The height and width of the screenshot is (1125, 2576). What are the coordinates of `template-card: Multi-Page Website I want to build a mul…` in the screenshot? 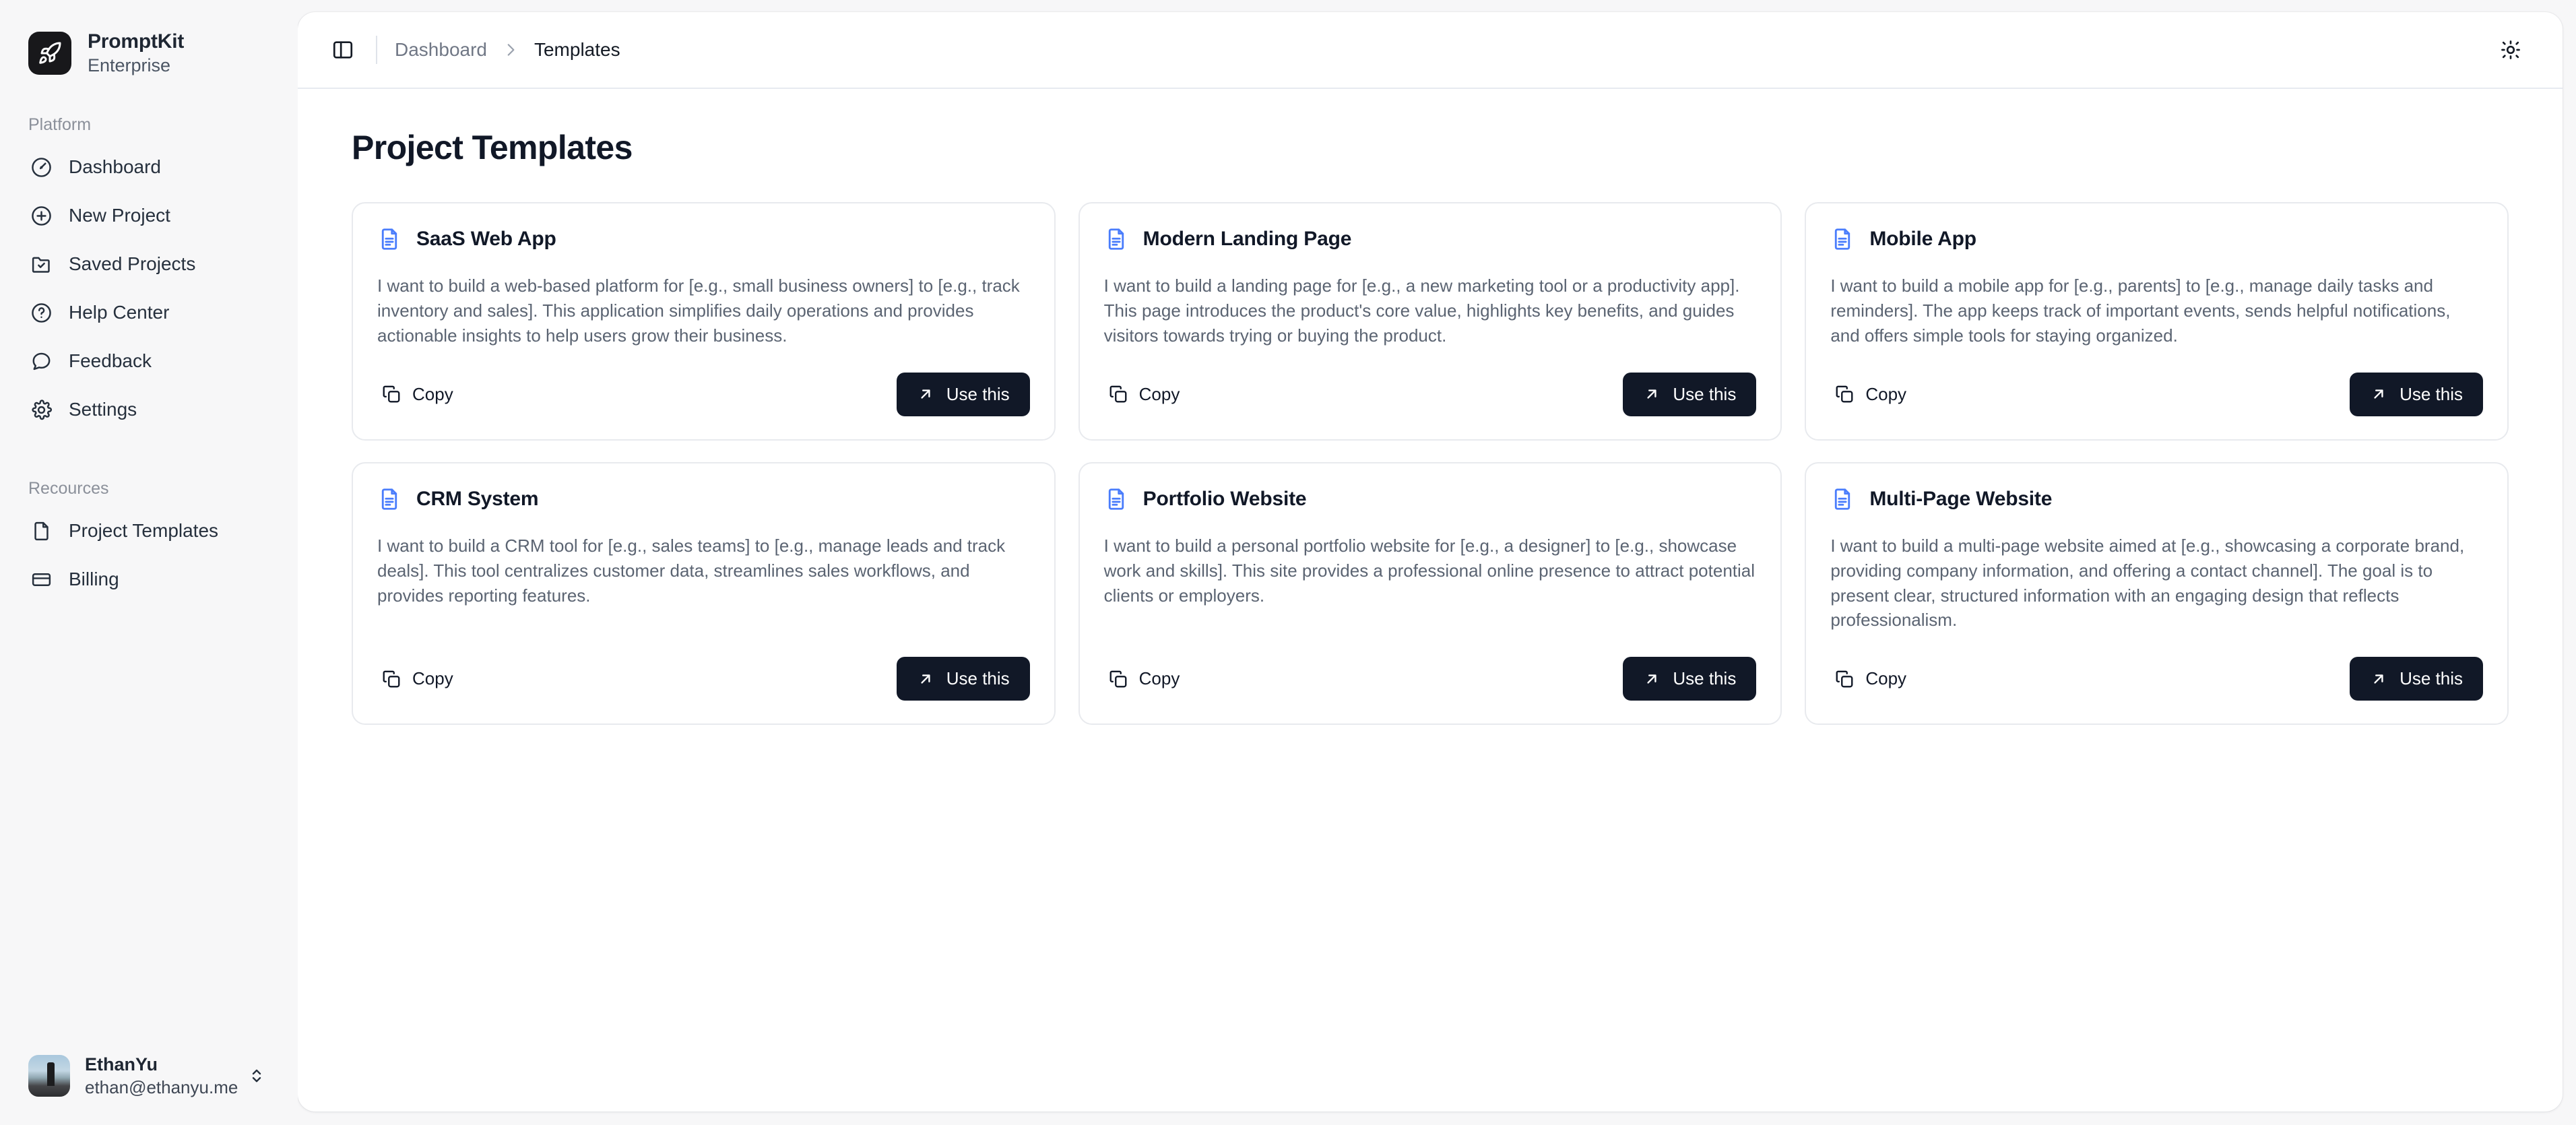 It's located at (2157, 594).